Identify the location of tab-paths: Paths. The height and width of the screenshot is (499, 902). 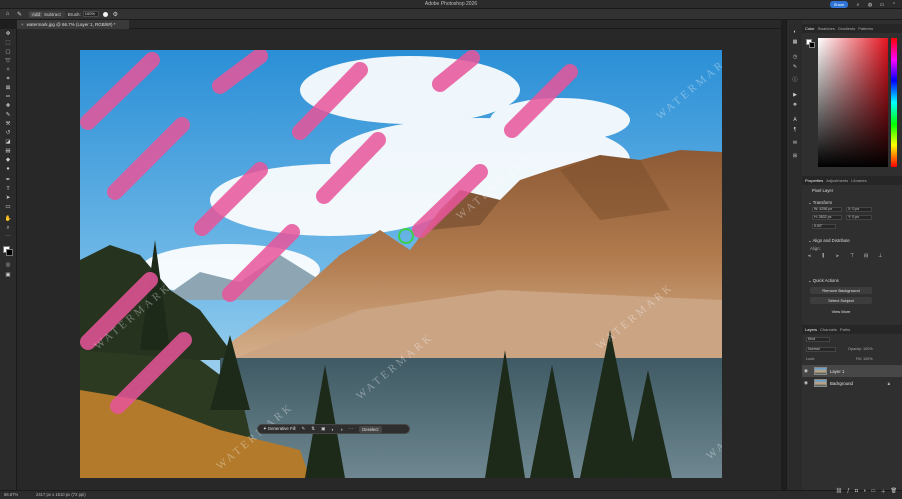
(845, 329).